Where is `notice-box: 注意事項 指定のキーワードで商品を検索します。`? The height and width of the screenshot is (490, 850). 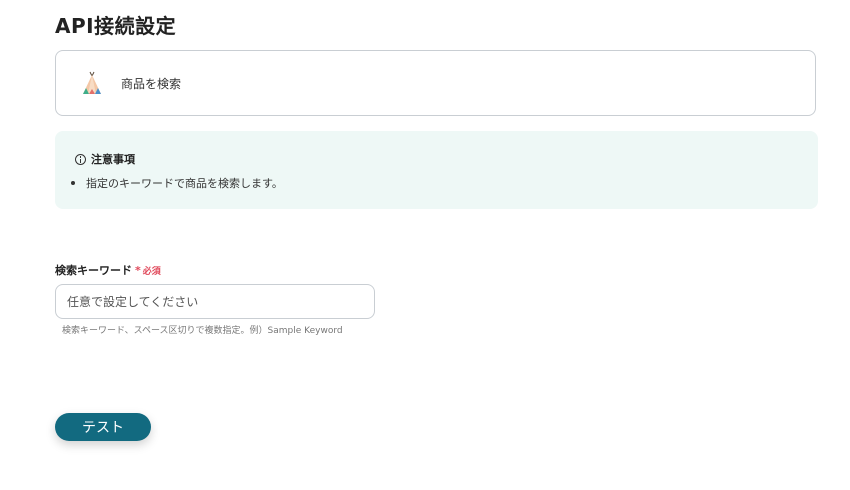 notice-box: 注意事項 指定のキーワードで商品を検索します。 is located at coordinates (436, 170).